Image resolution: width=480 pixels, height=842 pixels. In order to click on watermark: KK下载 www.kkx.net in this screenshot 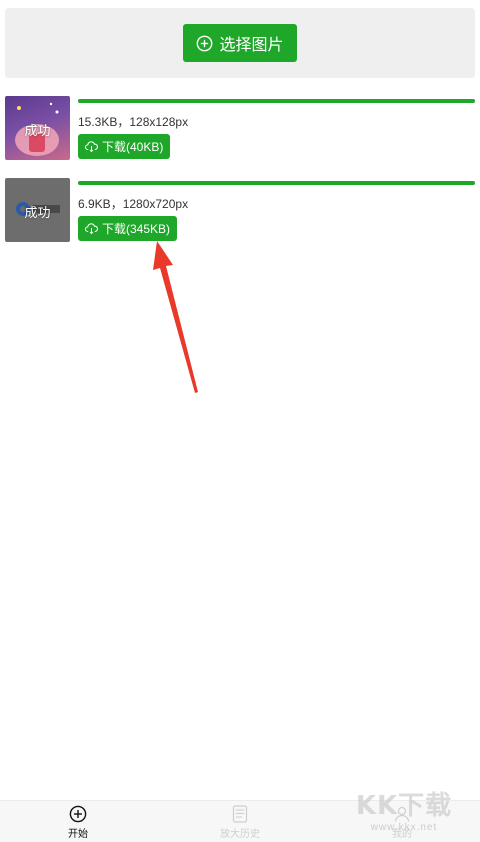, I will do `click(404, 810)`.